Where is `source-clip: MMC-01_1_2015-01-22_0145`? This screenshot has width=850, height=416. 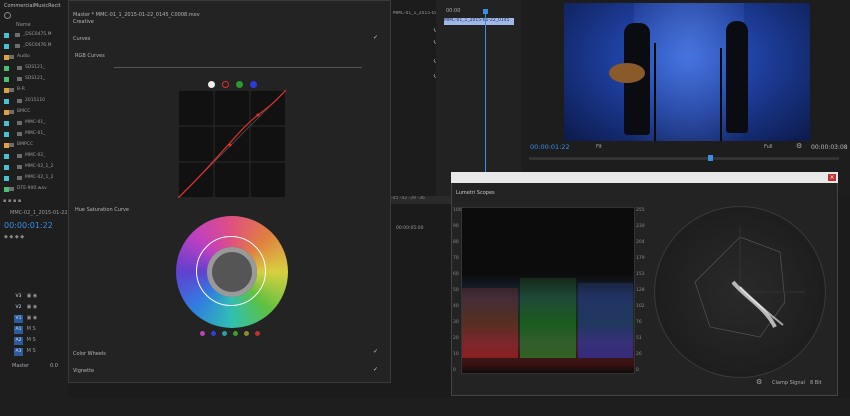
source-clip: MMC-01_1_2015-01-22_0145 is located at coordinates (479, 21).